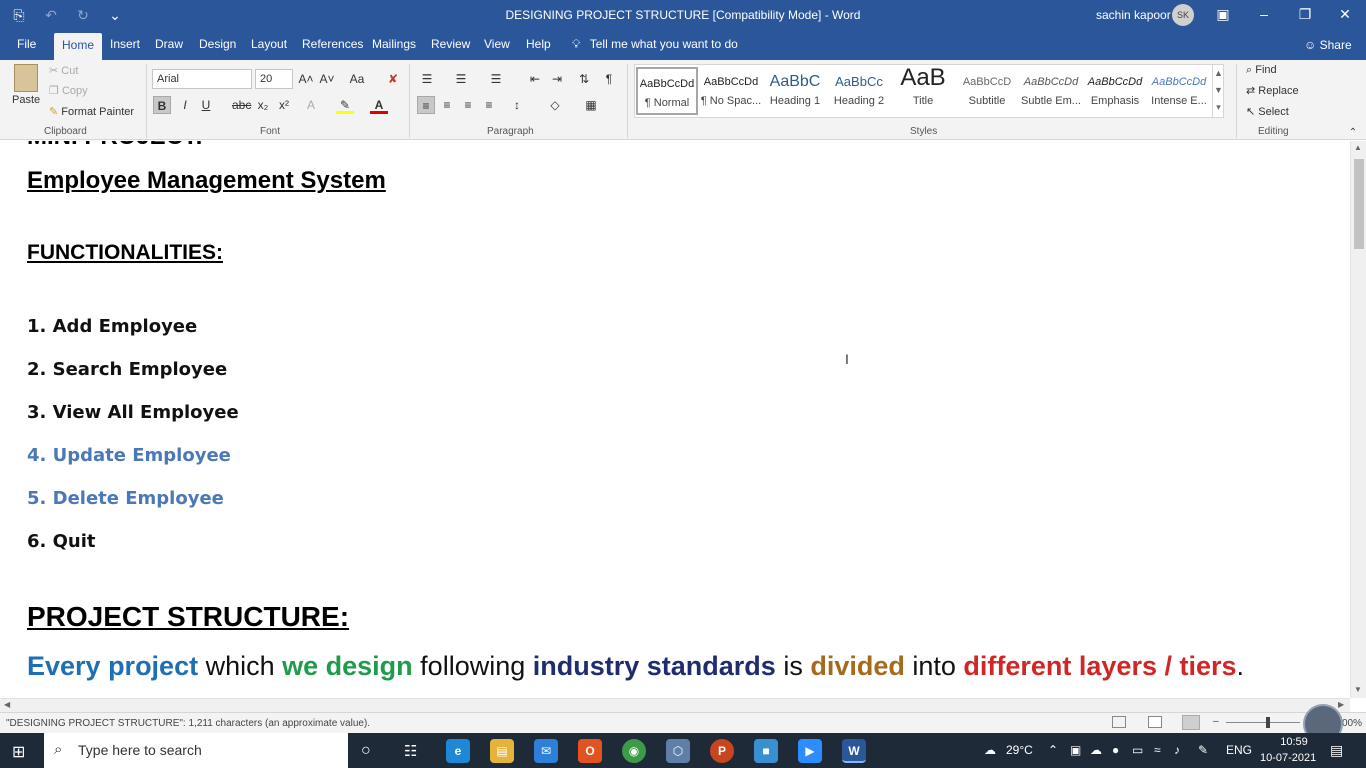 Image resolution: width=1366 pixels, height=768 pixels. What do you see at coordinates (859, 91) in the screenshot?
I see `style-heading-2: AaBbCc Heading 2` at bounding box center [859, 91].